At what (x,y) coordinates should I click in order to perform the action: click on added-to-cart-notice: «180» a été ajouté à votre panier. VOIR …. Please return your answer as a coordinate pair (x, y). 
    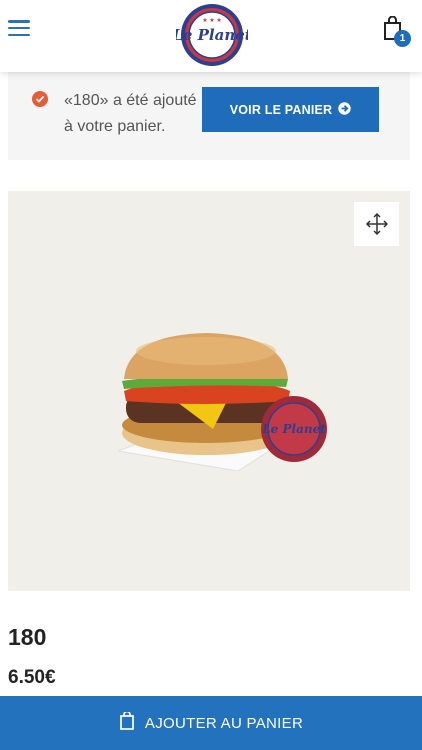
    Looking at the image, I should click on (209, 116).